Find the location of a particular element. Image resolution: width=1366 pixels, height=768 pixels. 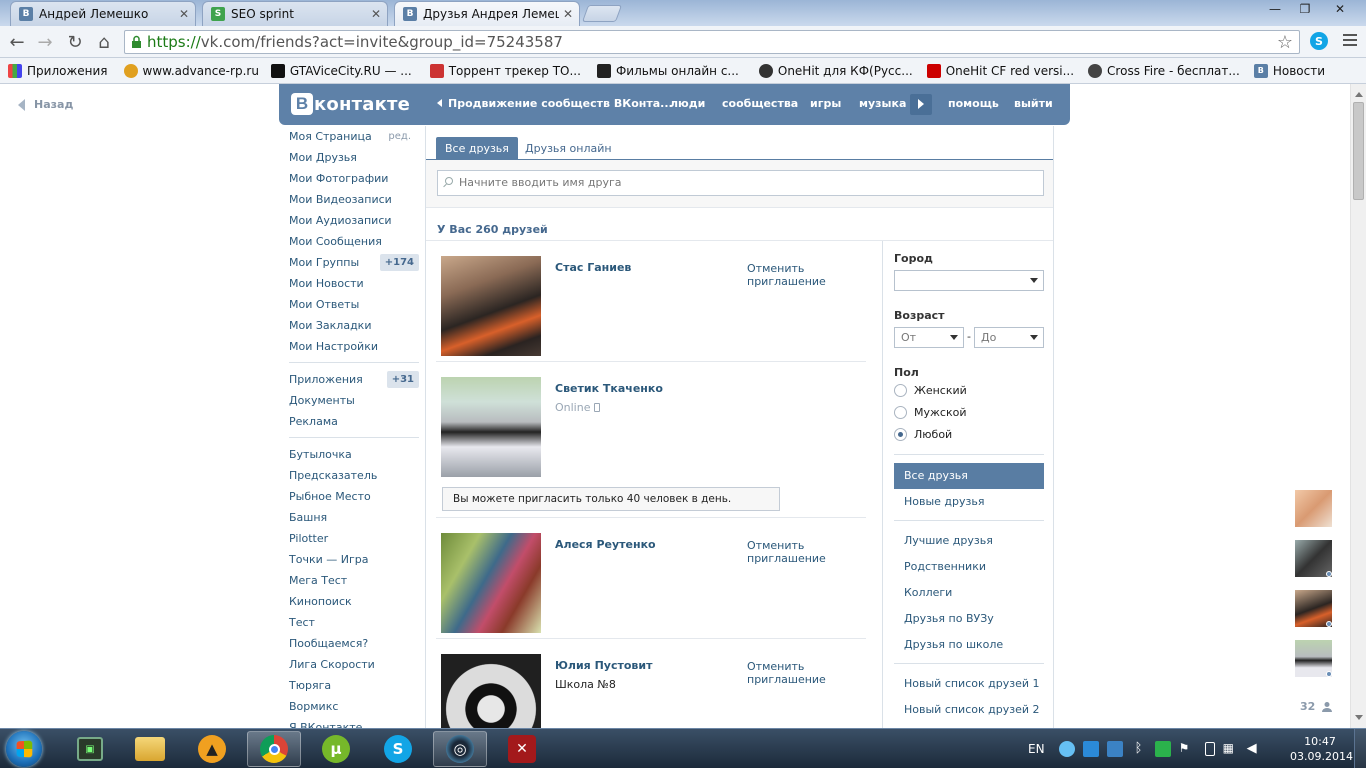

app-item: Бутылочка is located at coordinates (352, 454).